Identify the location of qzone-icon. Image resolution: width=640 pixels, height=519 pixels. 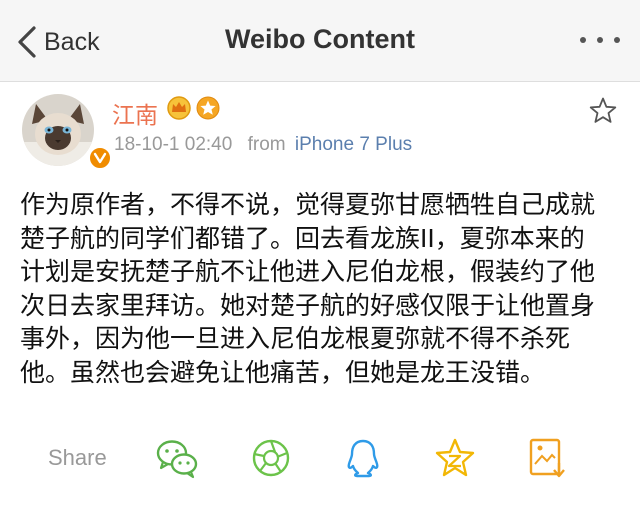
(455, 458).